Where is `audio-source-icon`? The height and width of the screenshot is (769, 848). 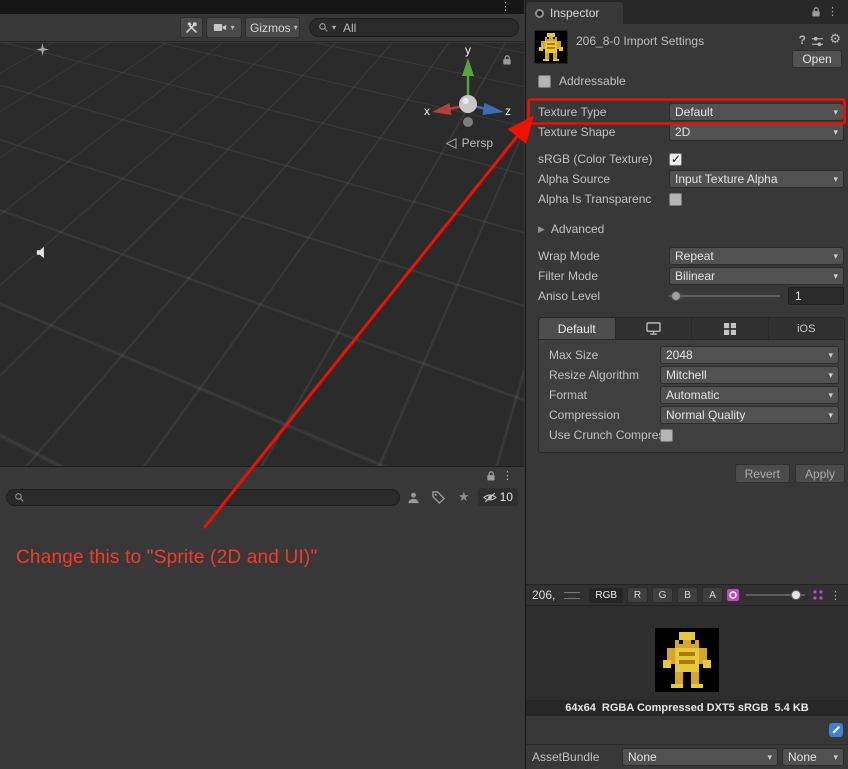 audio-source-icon is located at coordinates (42, 252).